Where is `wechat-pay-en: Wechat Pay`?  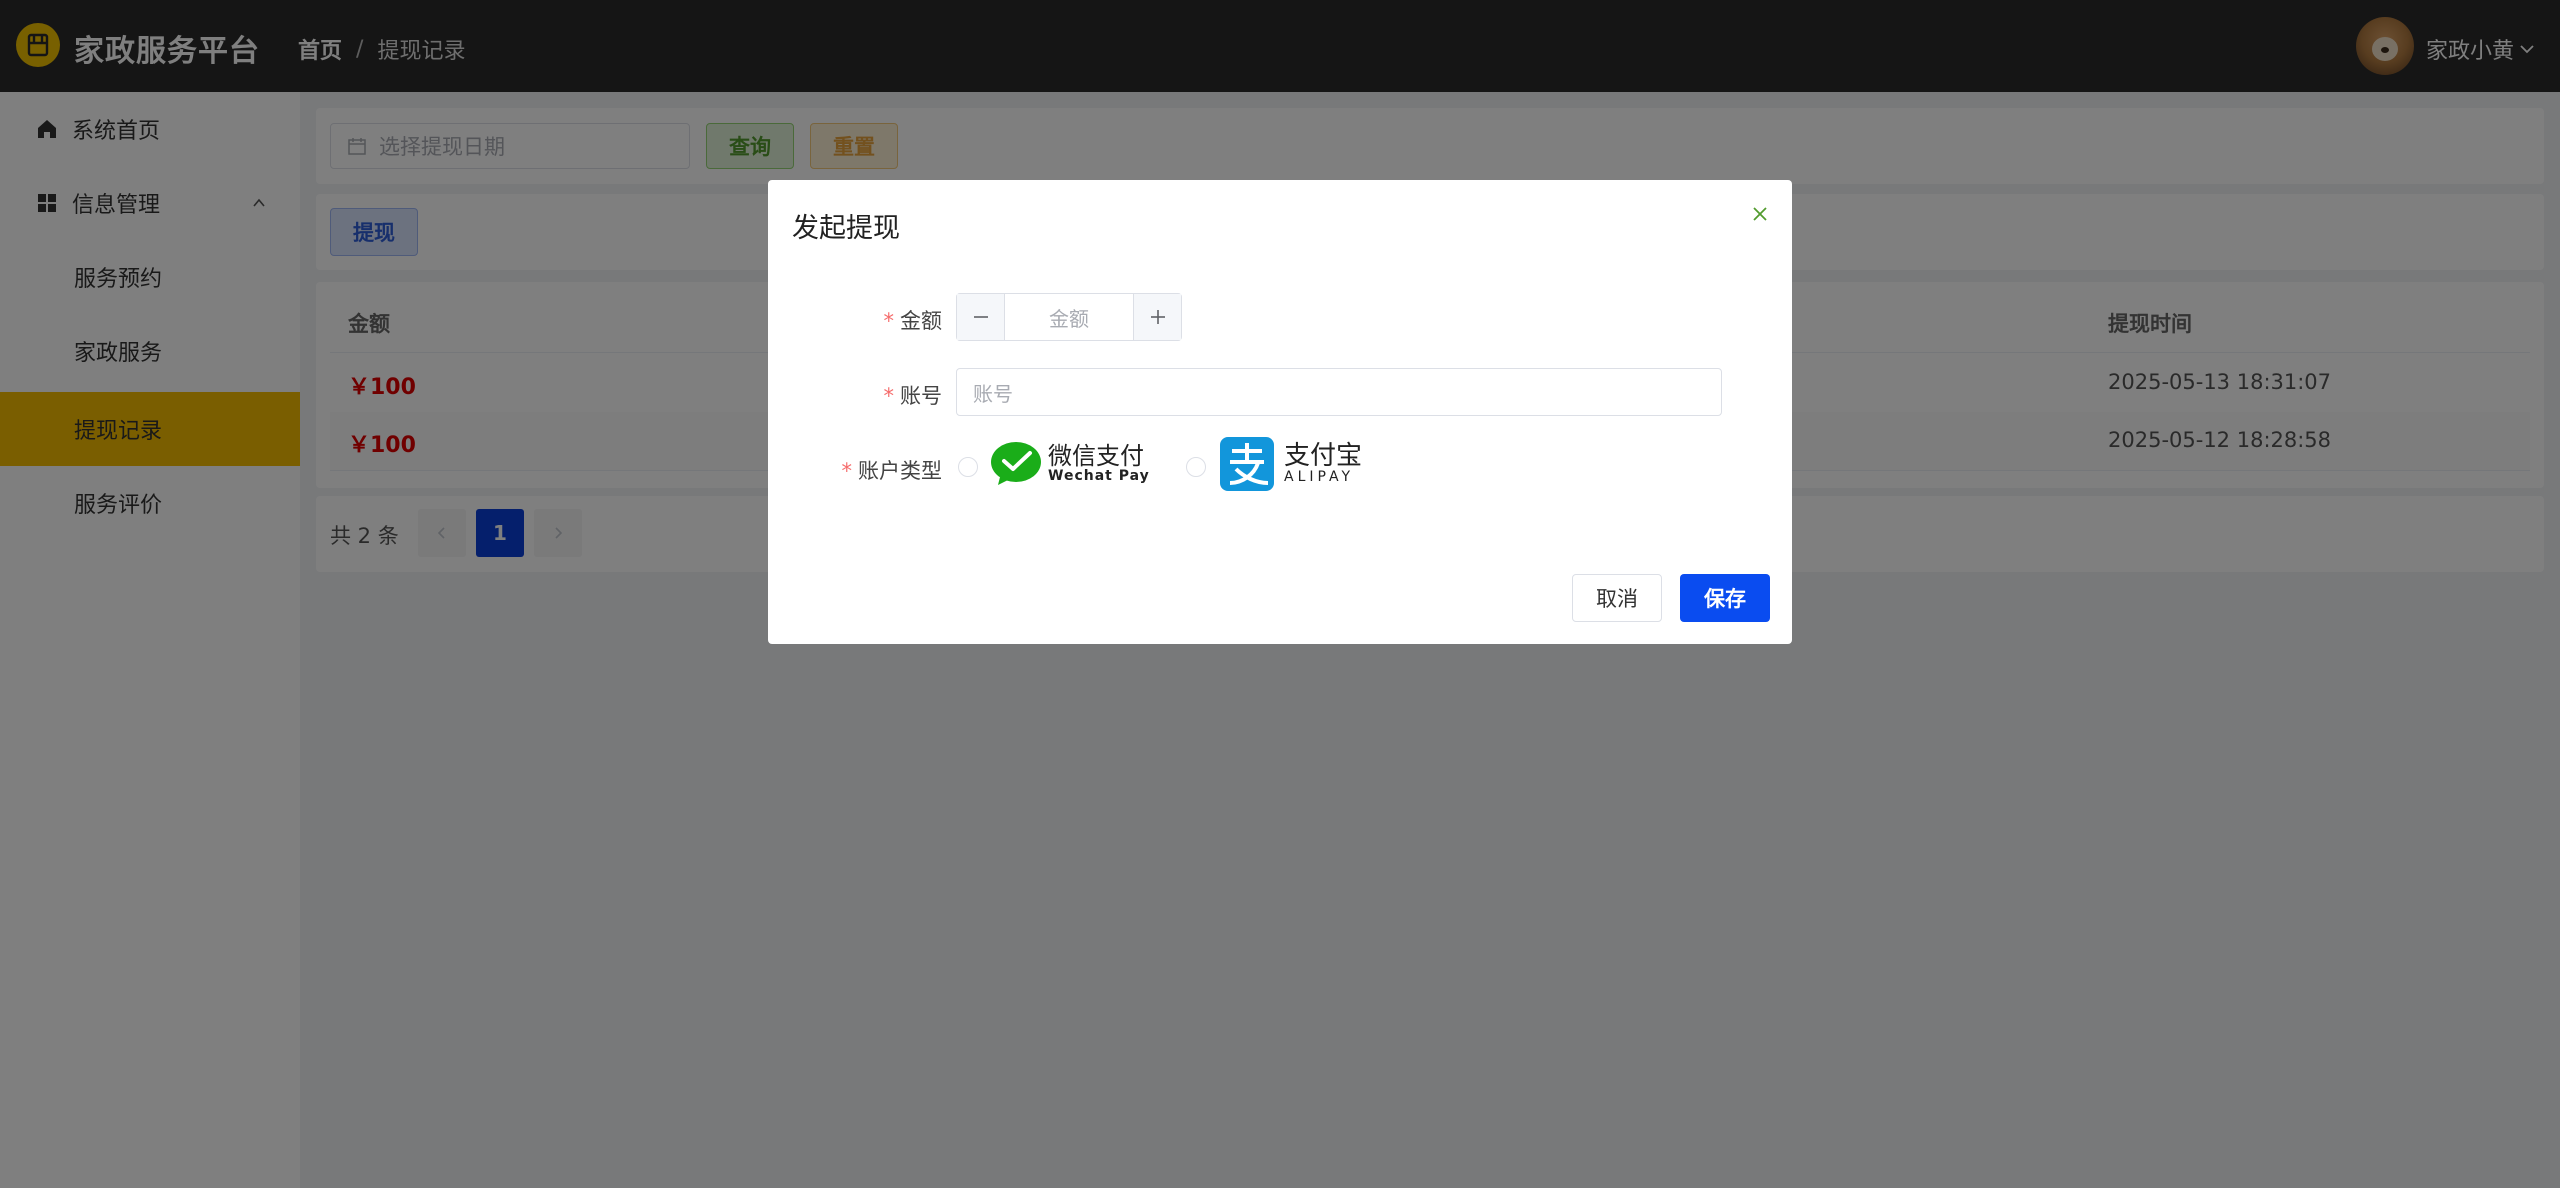
wechat-pay-en: Wechat Pay is located at coordinates (1099, 476).